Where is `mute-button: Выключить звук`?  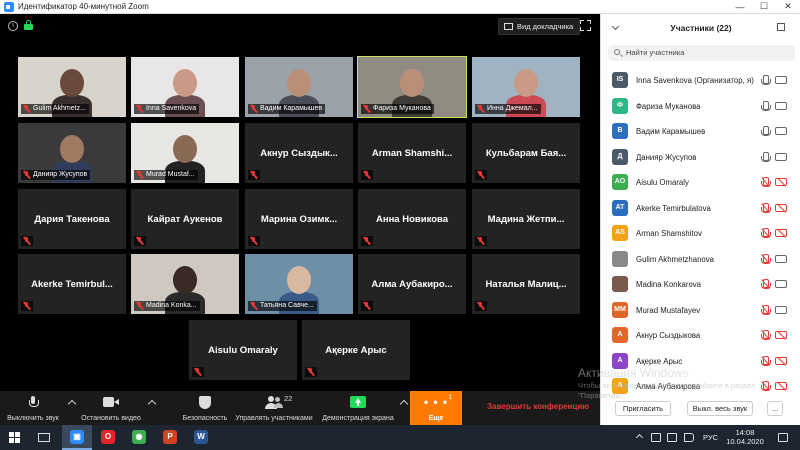
mute-button: Выключить звук is located at coordinates (33, 408).